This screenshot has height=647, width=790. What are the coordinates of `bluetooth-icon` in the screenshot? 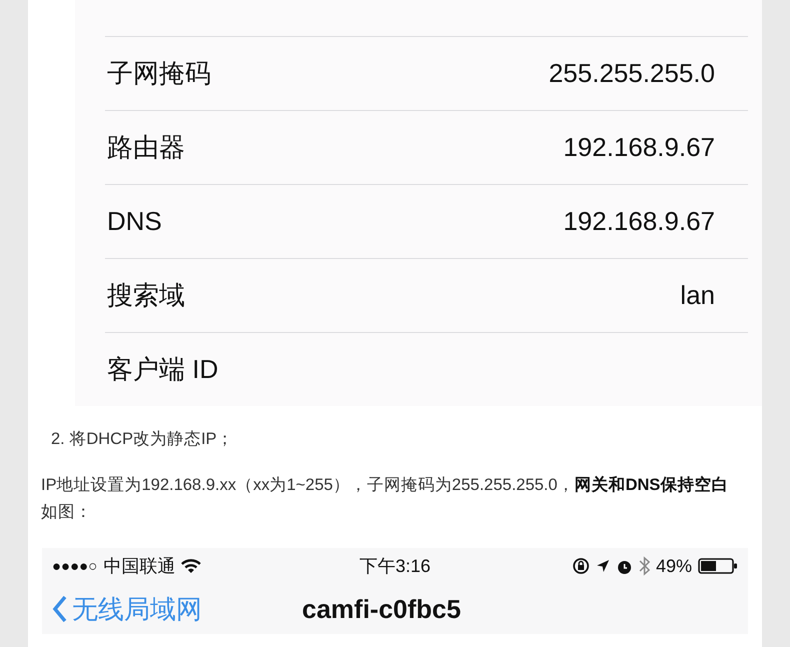 It's located at (644, 566).